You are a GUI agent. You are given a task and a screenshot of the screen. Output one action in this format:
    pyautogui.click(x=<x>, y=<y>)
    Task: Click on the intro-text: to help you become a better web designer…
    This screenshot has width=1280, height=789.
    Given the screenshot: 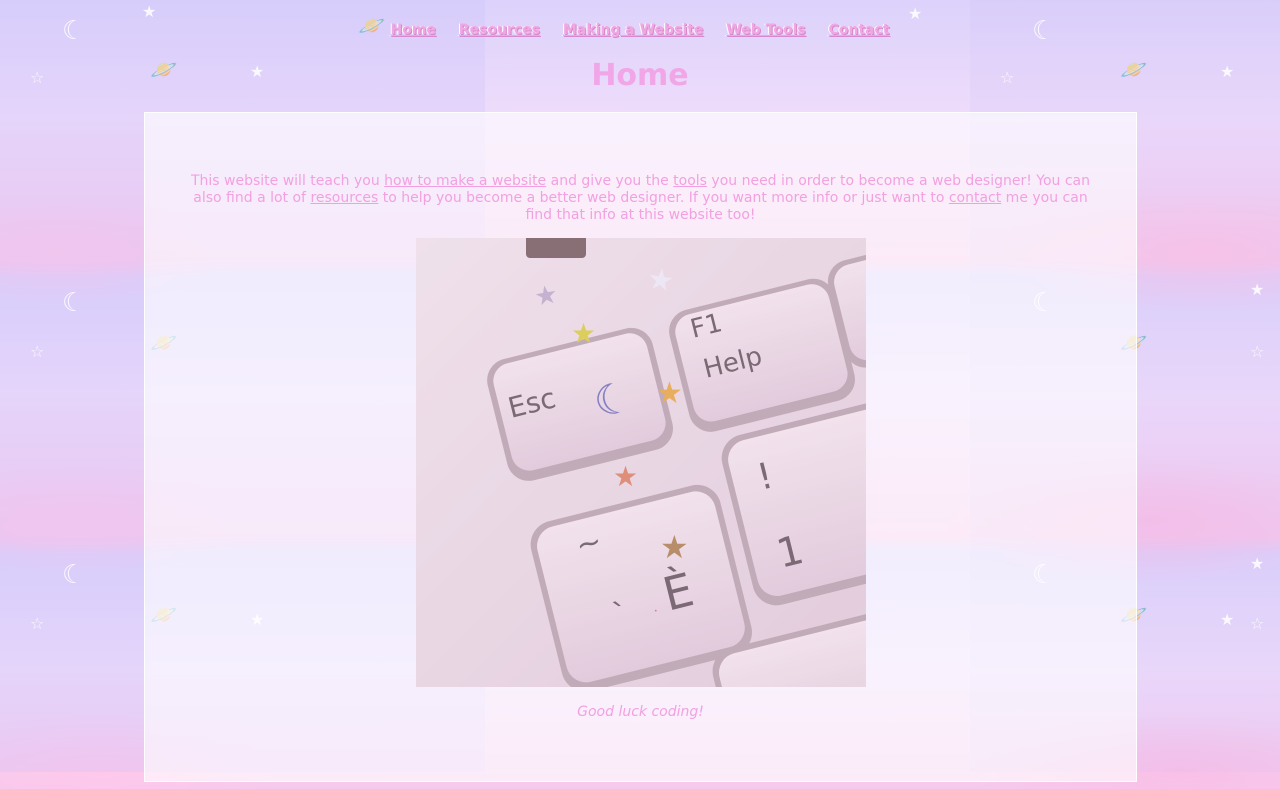 What is the action you would take?
    pyautogui.click(x=663, y=198)
    